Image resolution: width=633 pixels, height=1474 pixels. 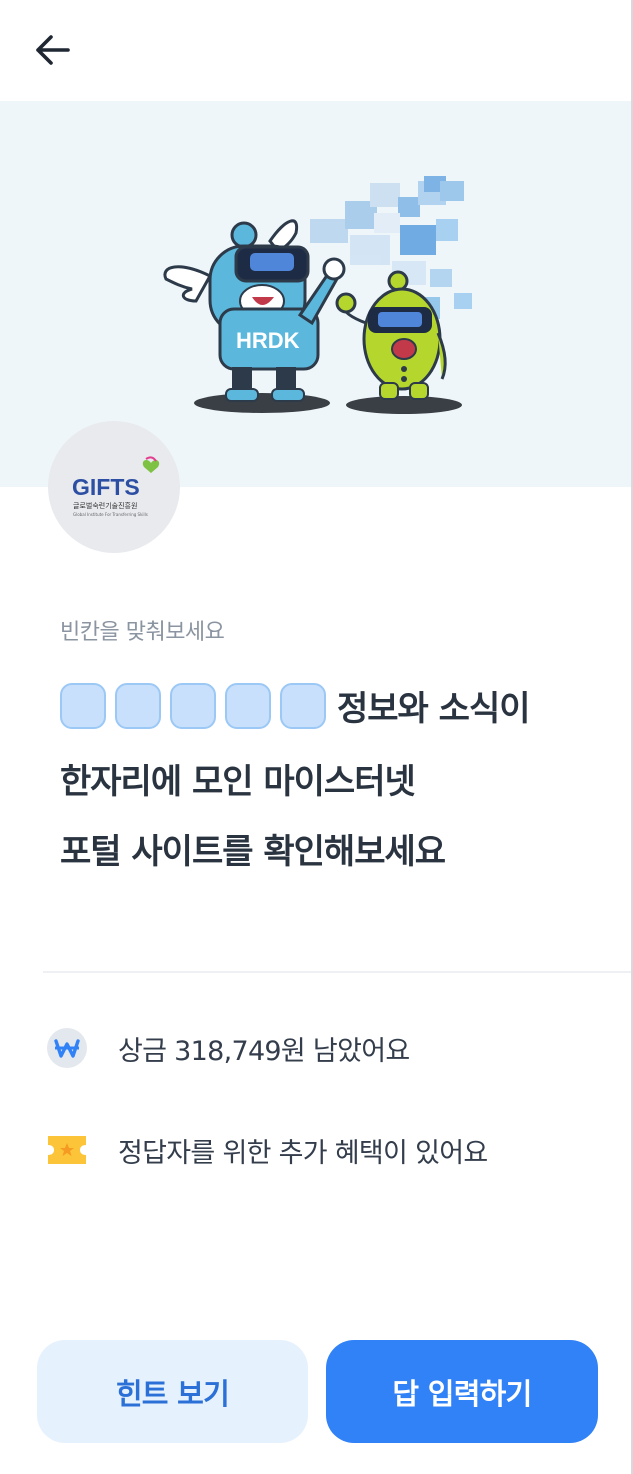 What do you see at coordinates (172, 1391) in the screenshot?
I see `hint-button: 힌트 보기` at bounding box center [172, 1391].